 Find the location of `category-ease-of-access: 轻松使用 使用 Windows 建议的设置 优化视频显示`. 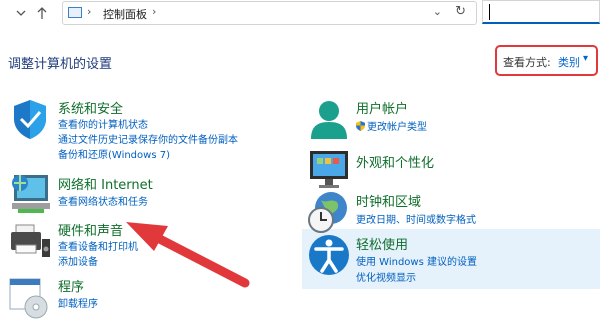

category-ease-of-access: 轻松使用 使用 Windows 建议的设置 优化视频显示 is located at coordinates (452, 258).